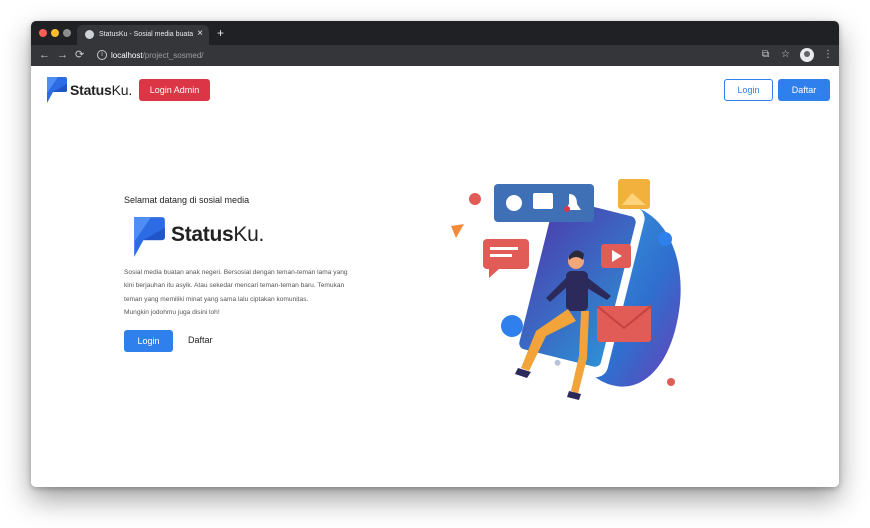 This screenshot has height=528, width=870. Describe the element at coordinates (55, 33) in the screenshot. I see `window-minimize-dot` at that location.